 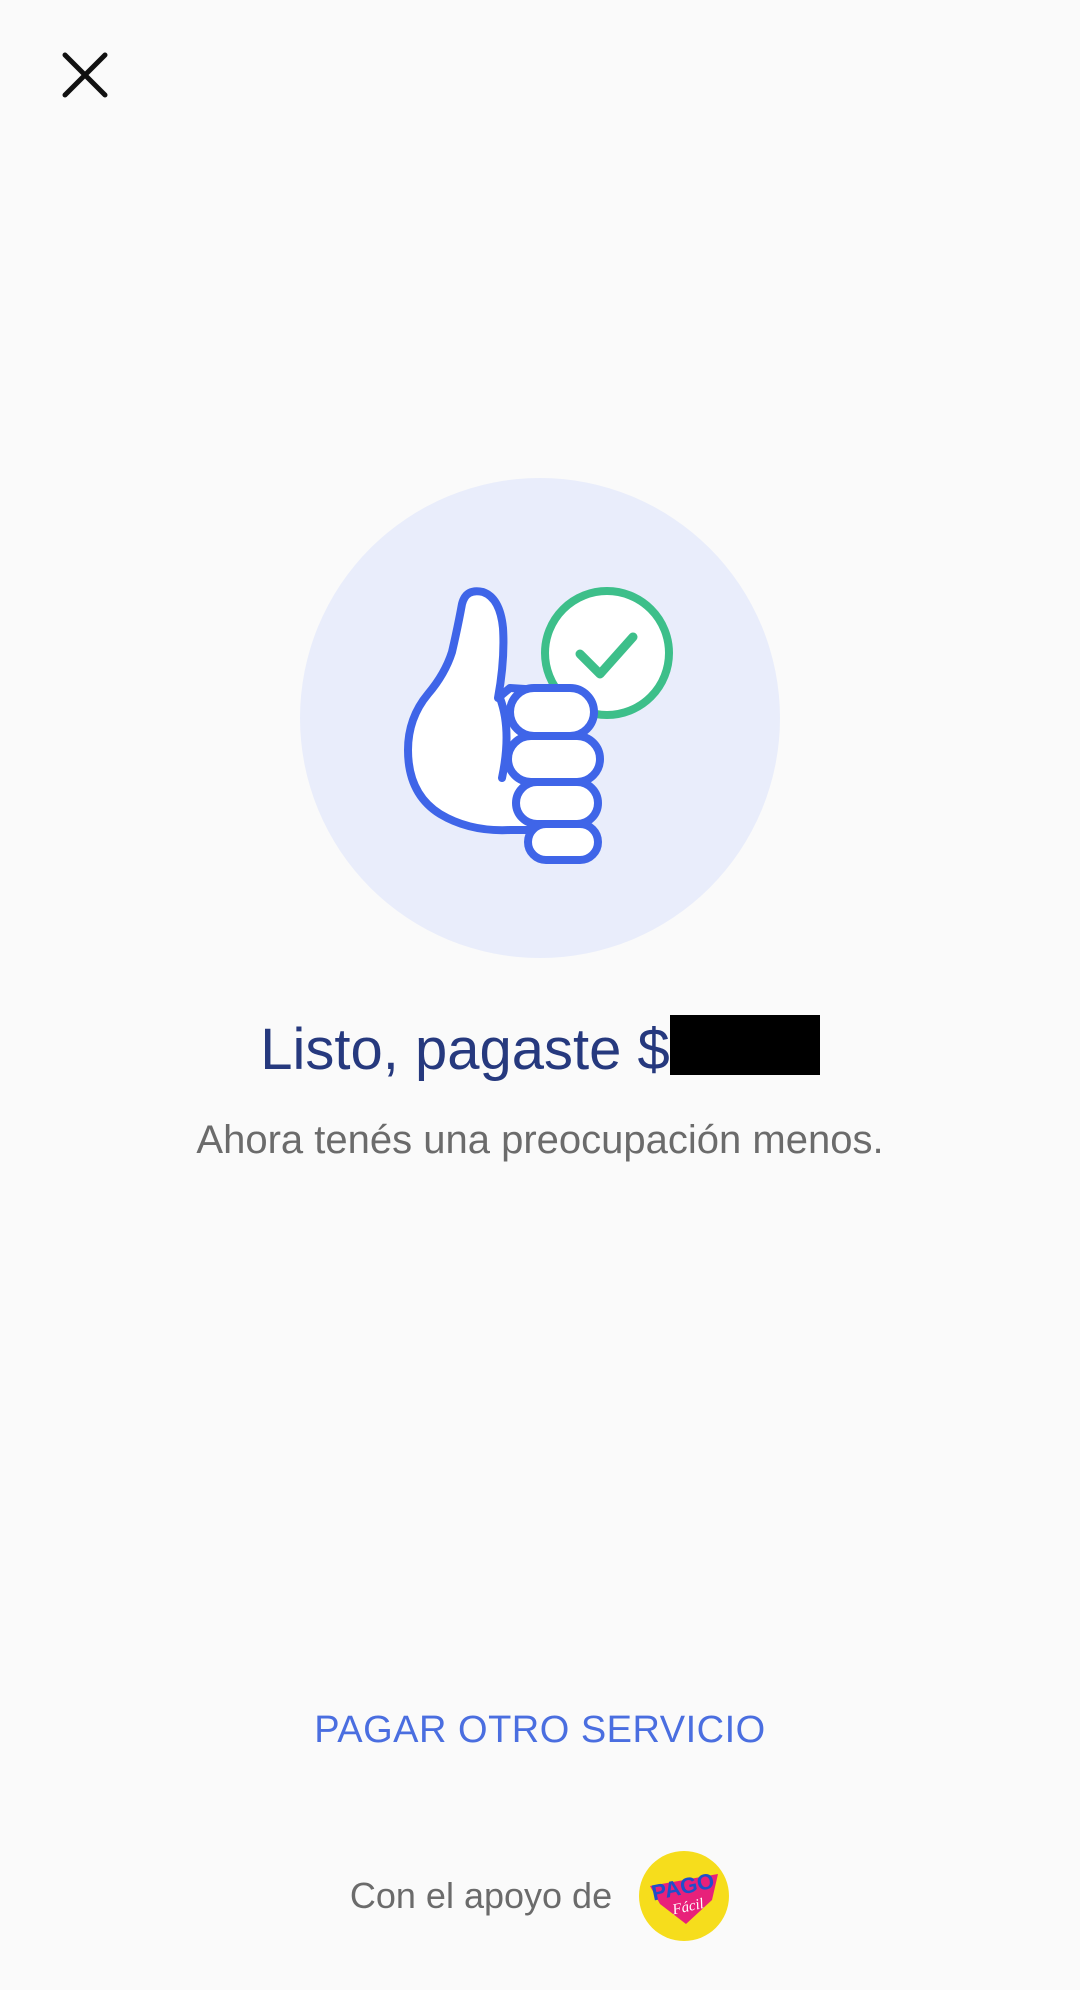 I want to click on close-button, so click(x=85, y=75).